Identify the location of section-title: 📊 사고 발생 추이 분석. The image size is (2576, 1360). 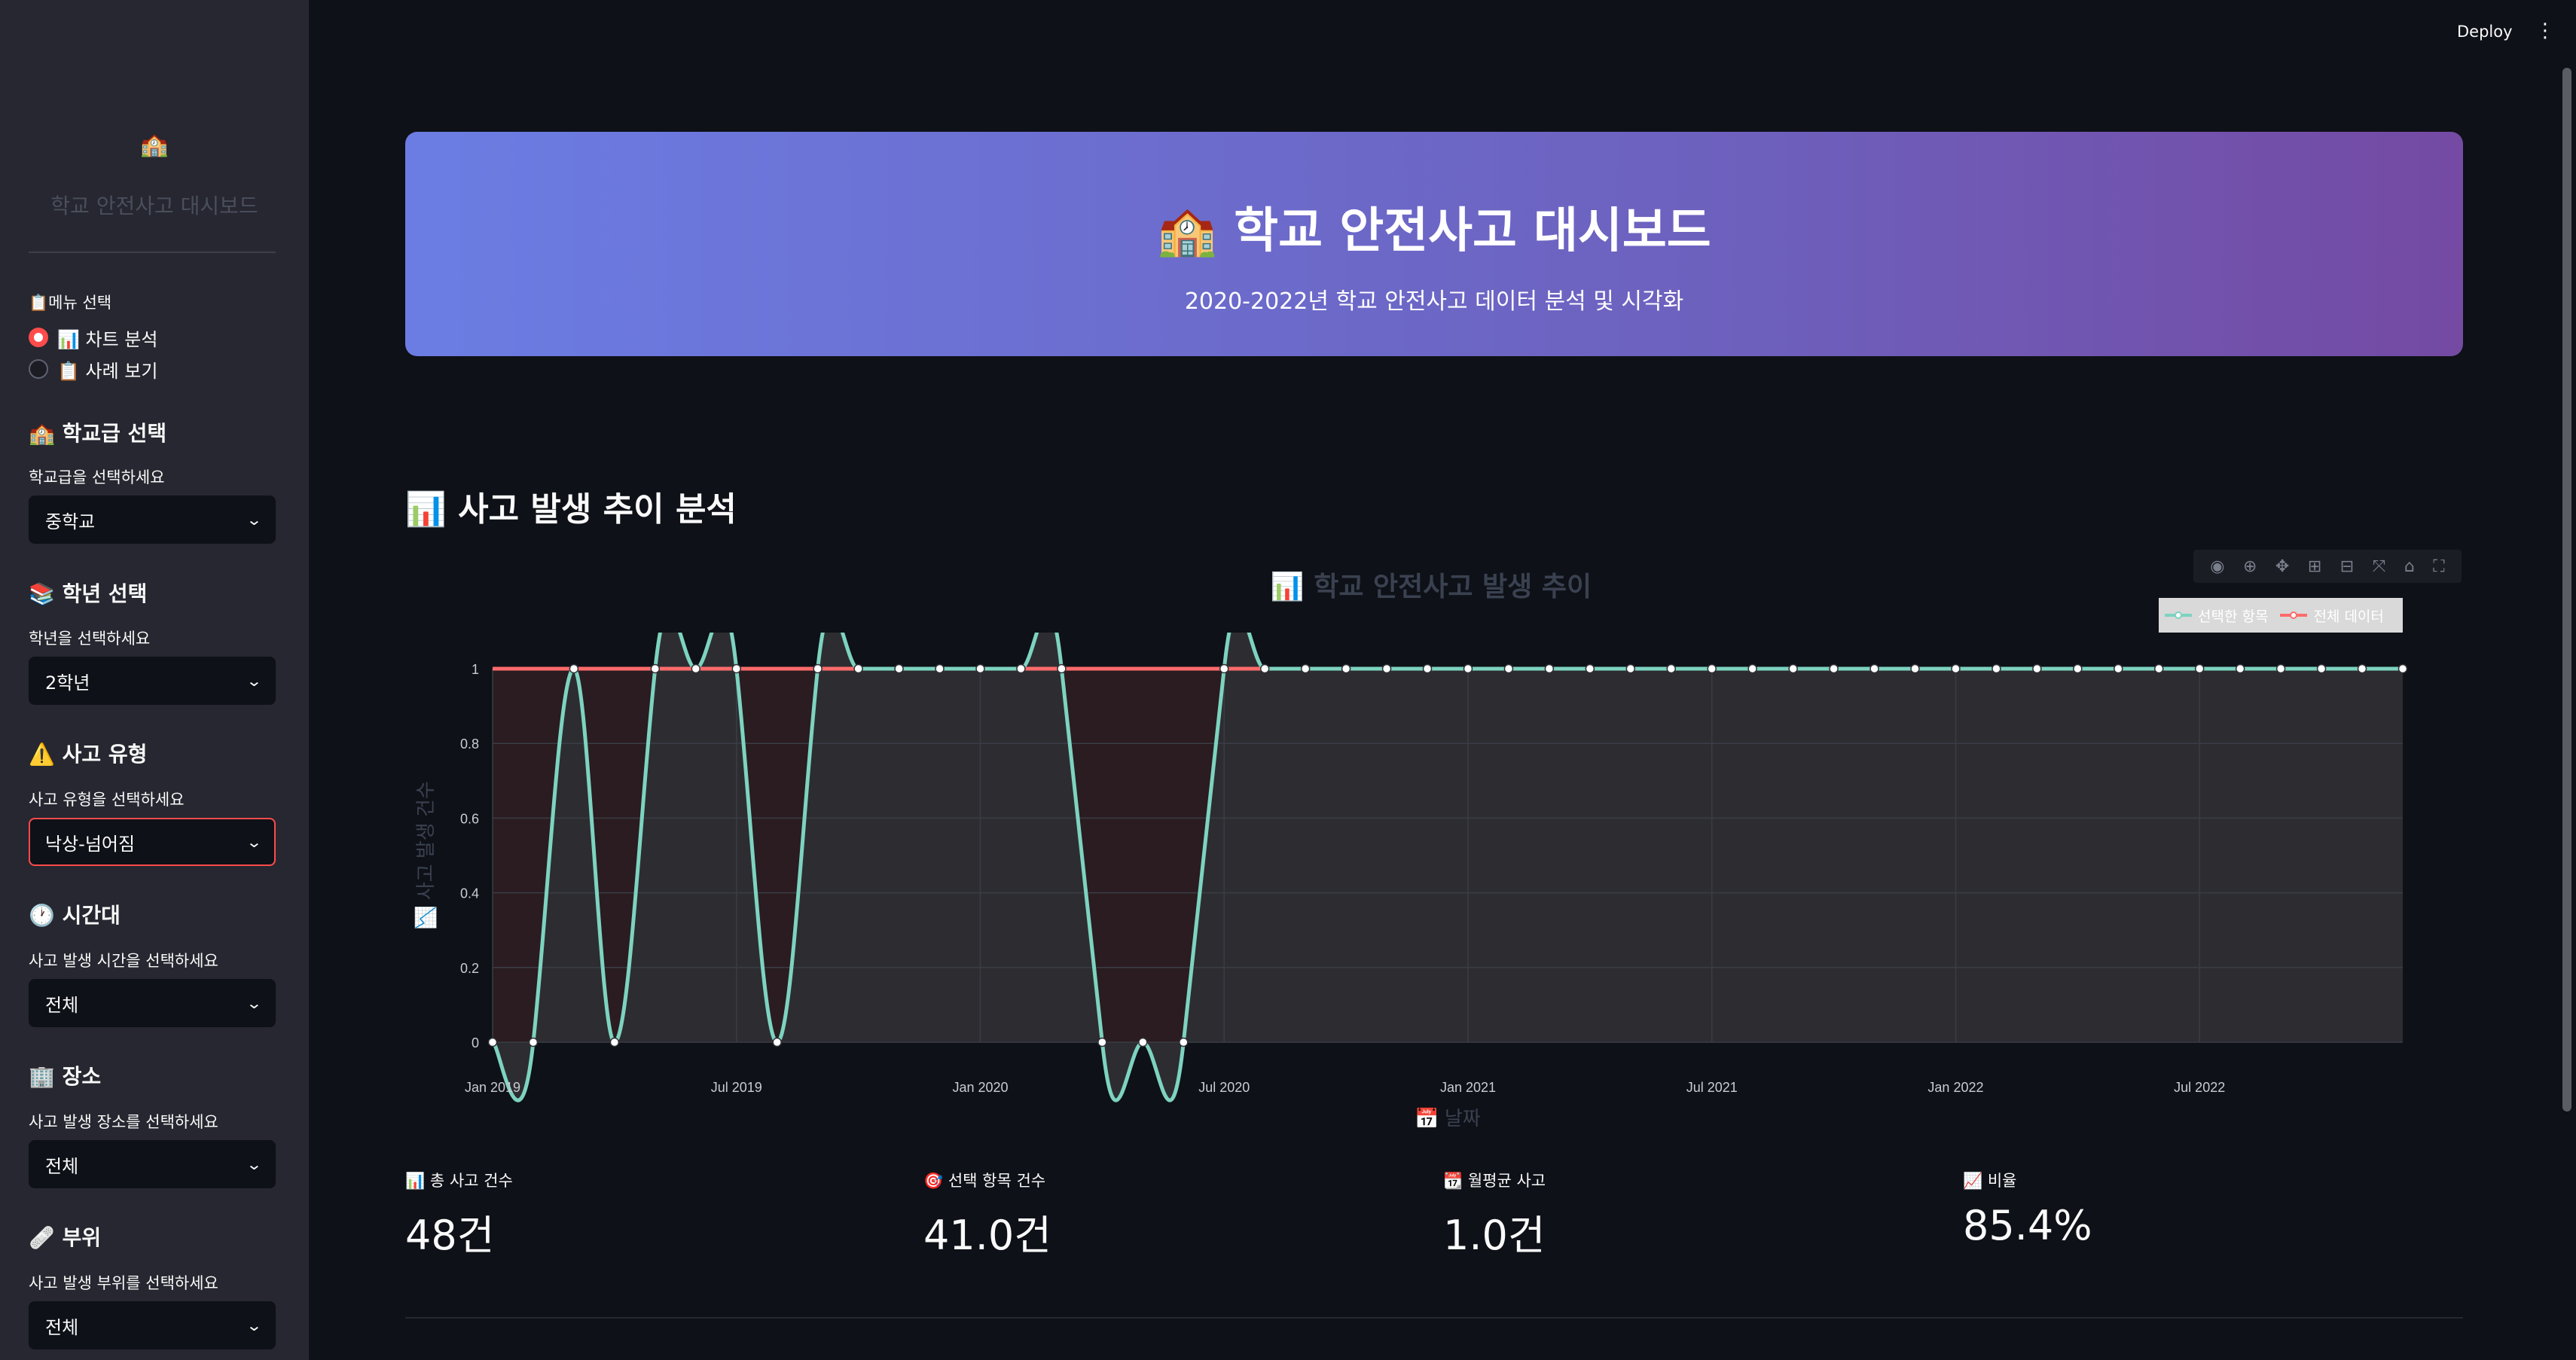
(571, 509).